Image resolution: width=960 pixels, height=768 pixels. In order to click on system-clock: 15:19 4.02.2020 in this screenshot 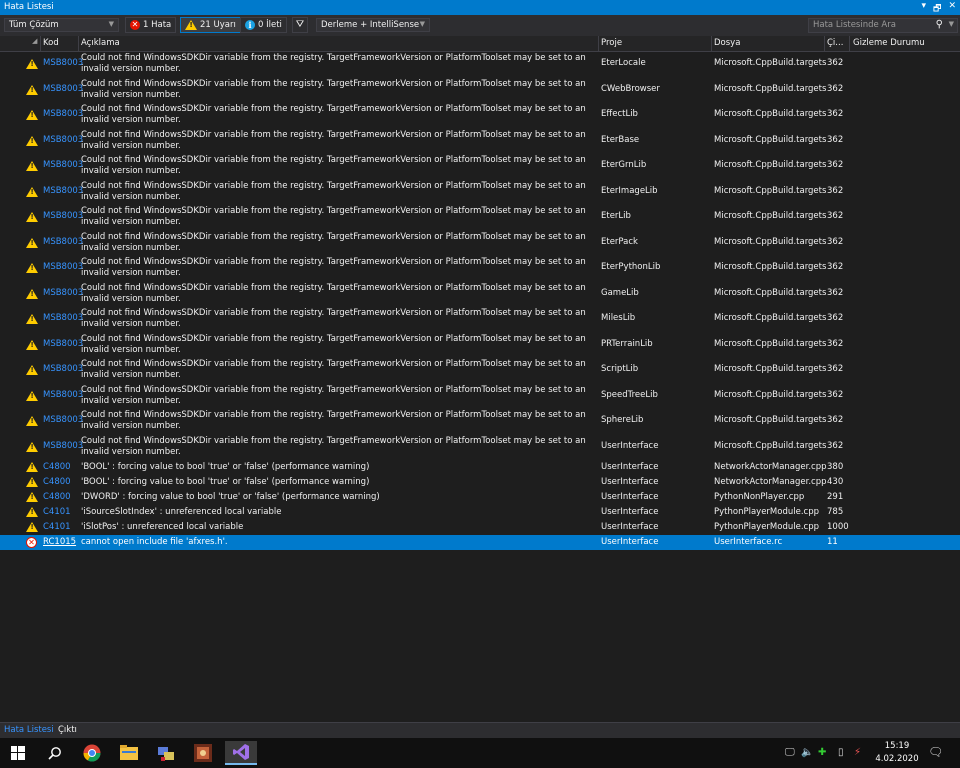, I will do `click(897, 753)`.